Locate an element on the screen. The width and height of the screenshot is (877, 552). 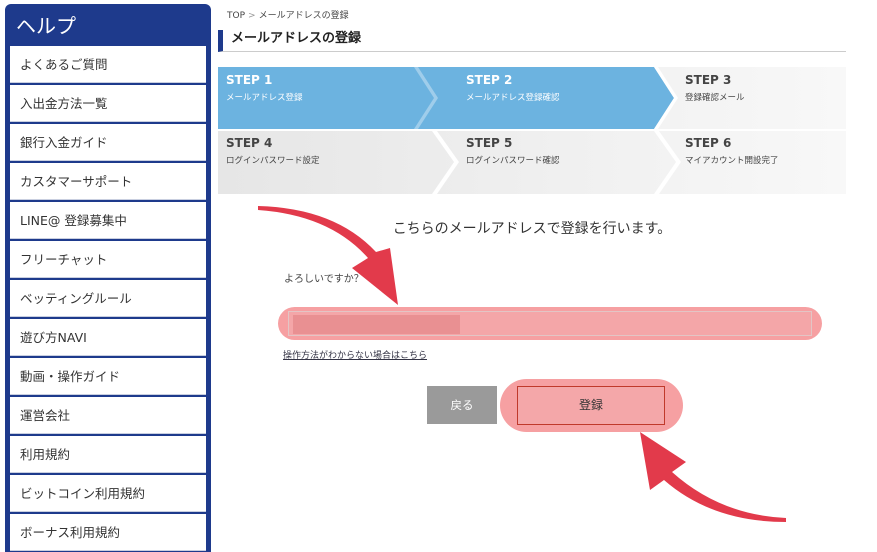
step-3: STEP 3 登録確認メール is located at coordinates (715, 88).